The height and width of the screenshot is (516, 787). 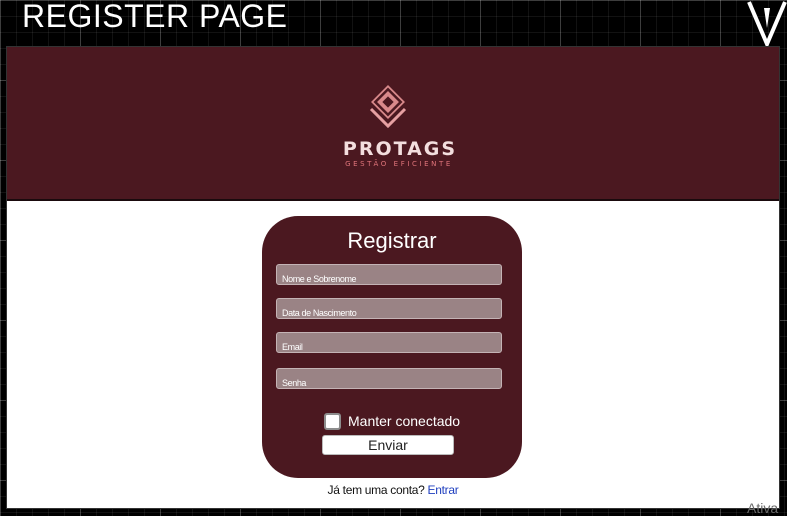 I want to click on corner-logo-icon, so click(x=767, y=23).